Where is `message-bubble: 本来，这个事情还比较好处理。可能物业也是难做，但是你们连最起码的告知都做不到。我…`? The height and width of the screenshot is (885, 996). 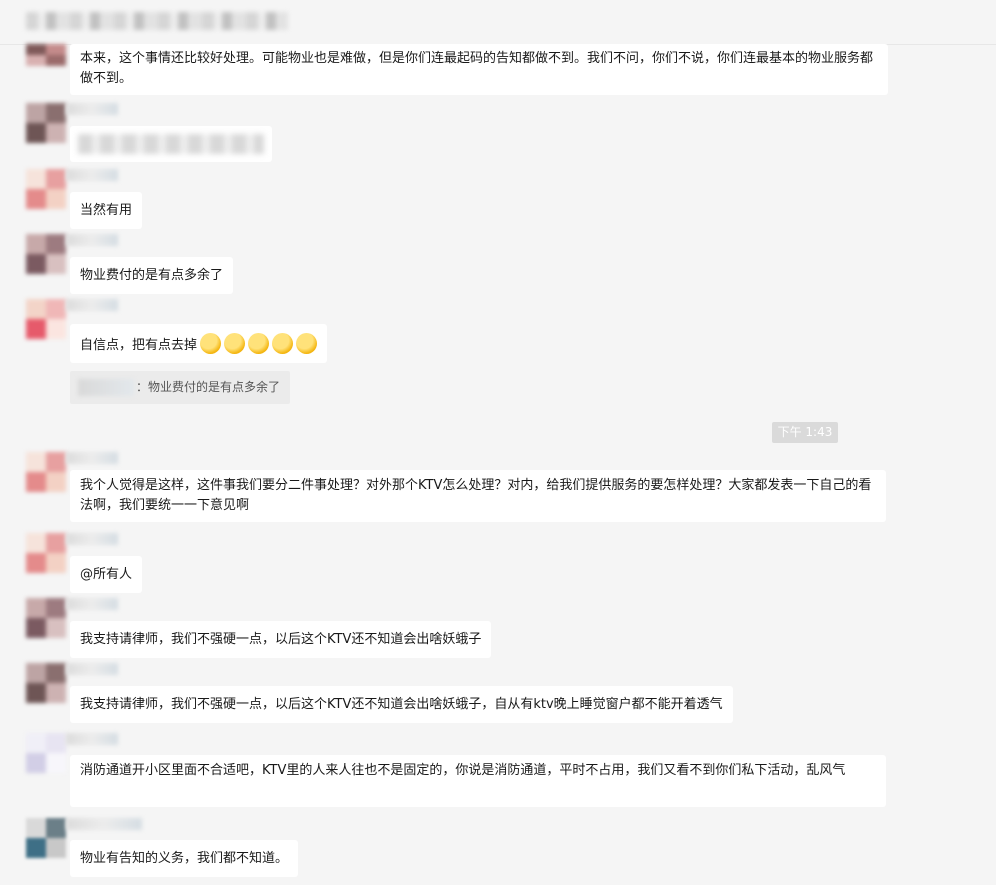 message-bubble: 本来，这个事情还比较好处理。可能物业也是难做，但是你们连最起码的告知都做不到。我… is located at coordinates (479, 69).